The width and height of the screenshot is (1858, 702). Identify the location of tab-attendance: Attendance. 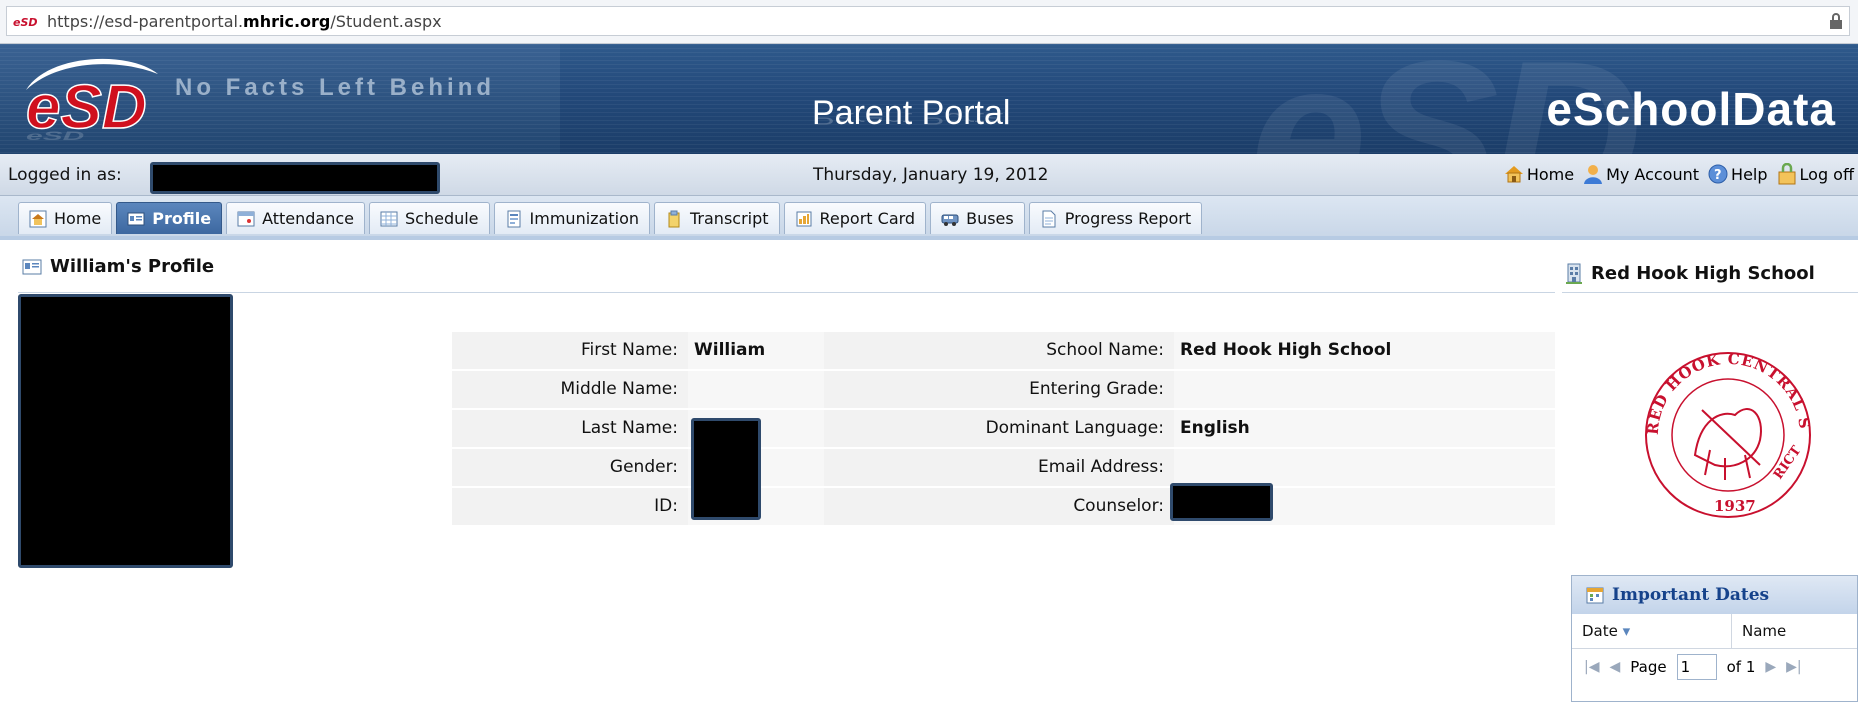
(295, 218).